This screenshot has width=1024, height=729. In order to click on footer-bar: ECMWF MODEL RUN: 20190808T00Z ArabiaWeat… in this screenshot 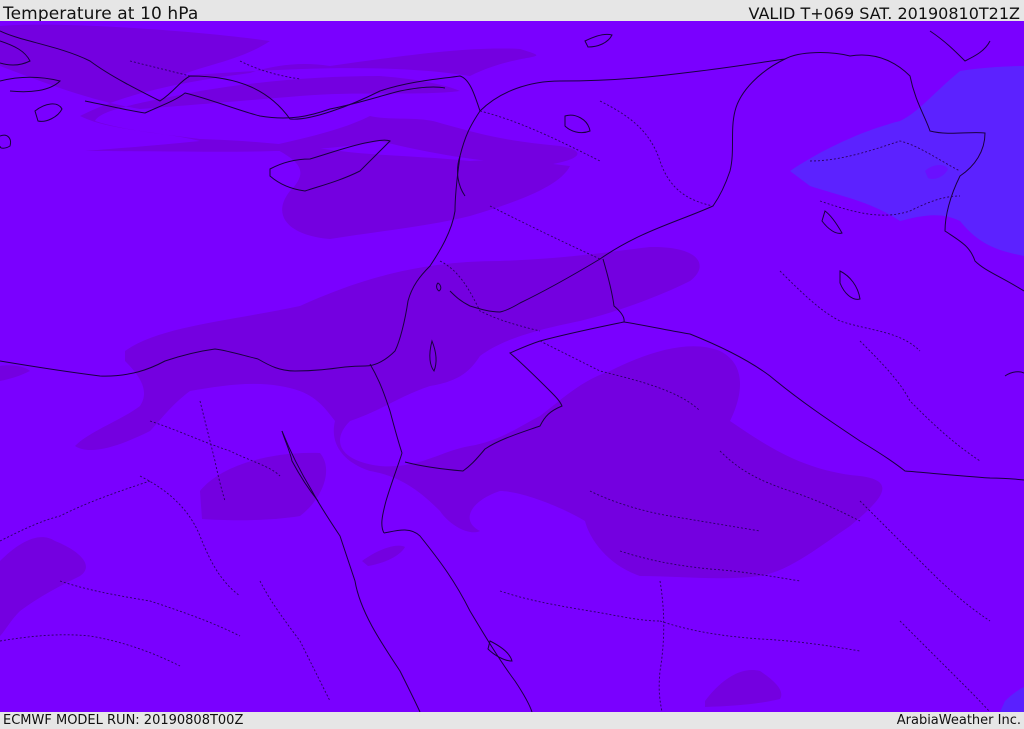, I will do `click(512, 720)`.